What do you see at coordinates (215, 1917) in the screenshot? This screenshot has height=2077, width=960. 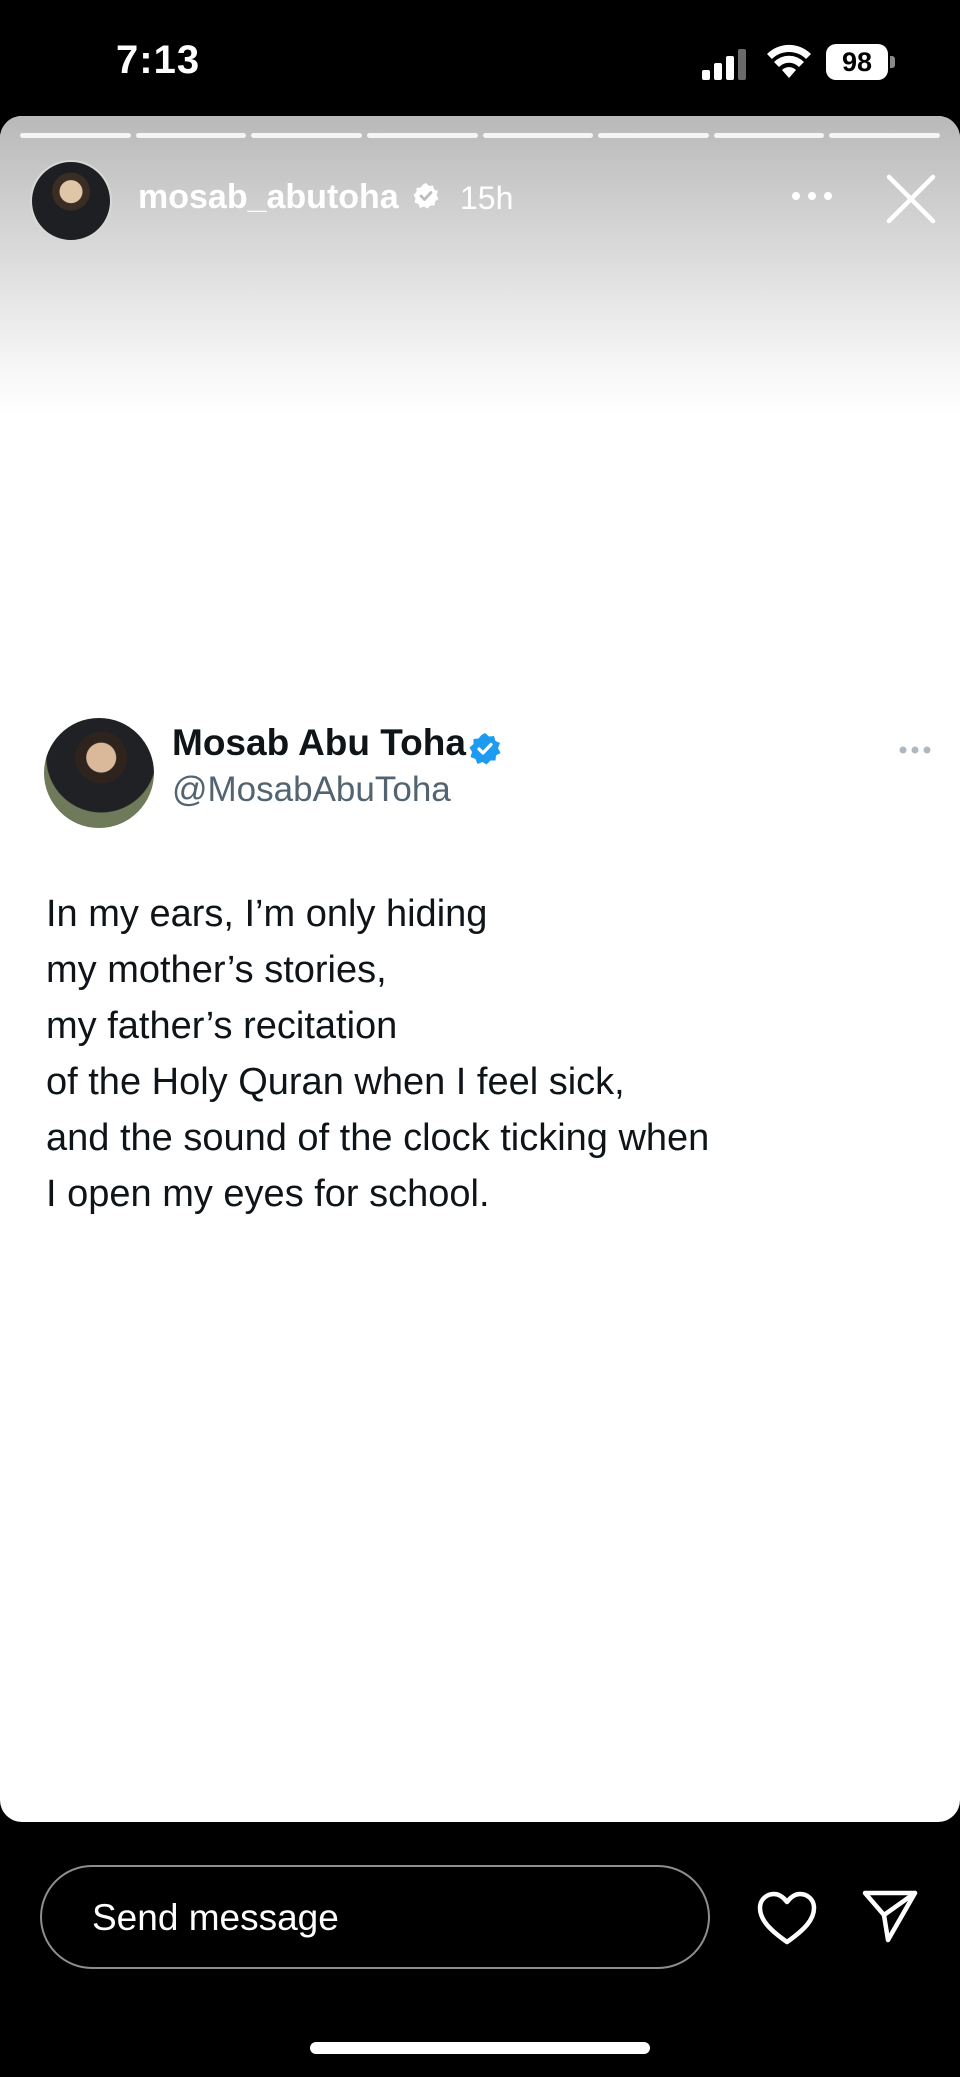 I see `send-message-placeholder: Send message` at bounding box center [215, 1917].